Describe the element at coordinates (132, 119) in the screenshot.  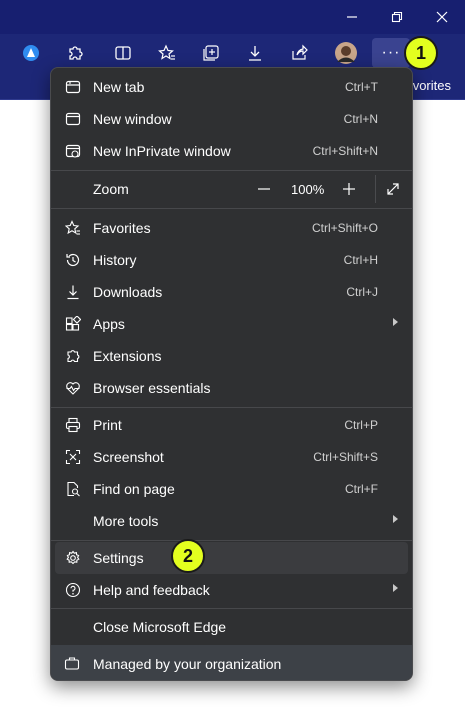
I see `new-window-label: New window` at that location.